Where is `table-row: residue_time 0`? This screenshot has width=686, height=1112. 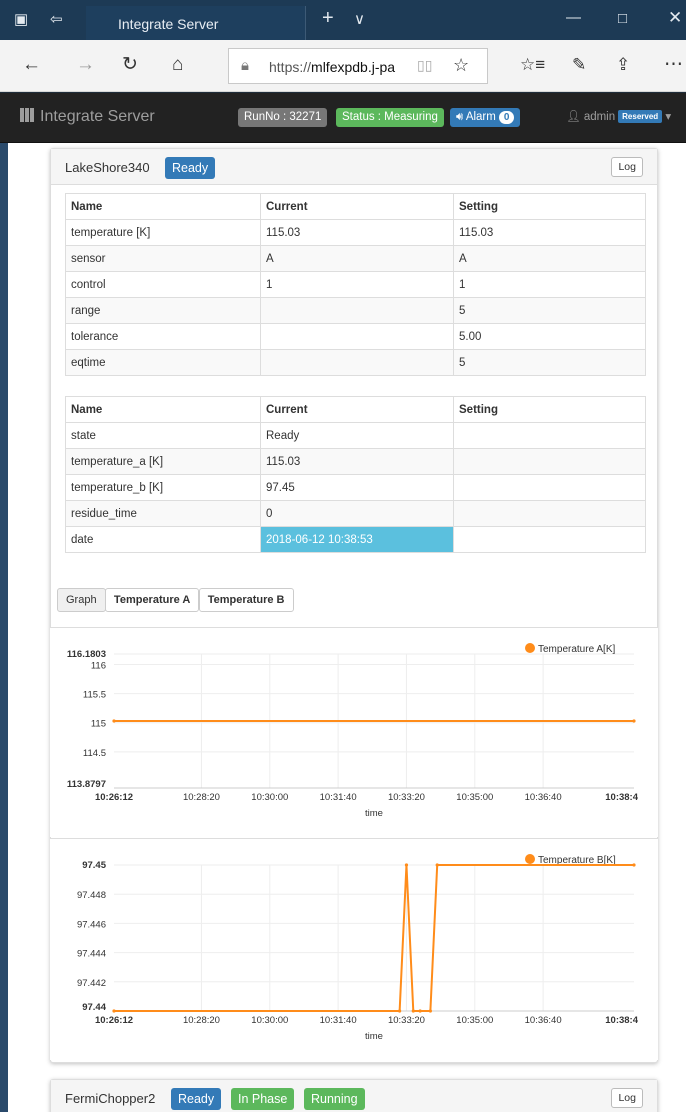 table-row: residue_time 0 is located at coordinates (355, 513).